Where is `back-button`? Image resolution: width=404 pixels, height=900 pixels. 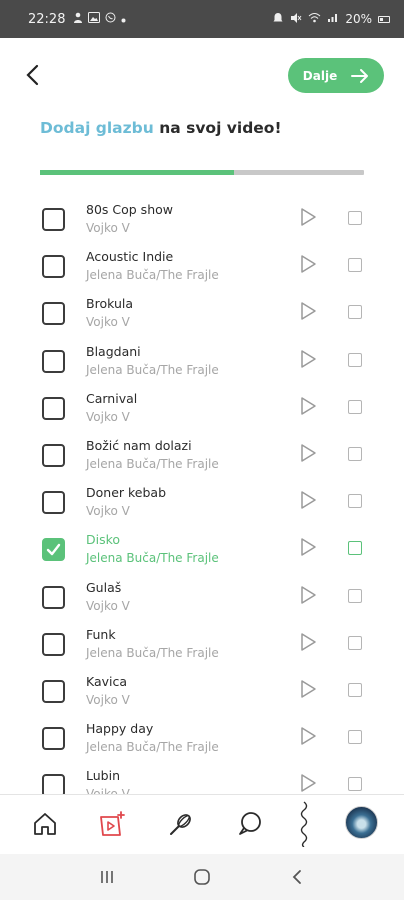
back-button is located at coordinates (33, 75).